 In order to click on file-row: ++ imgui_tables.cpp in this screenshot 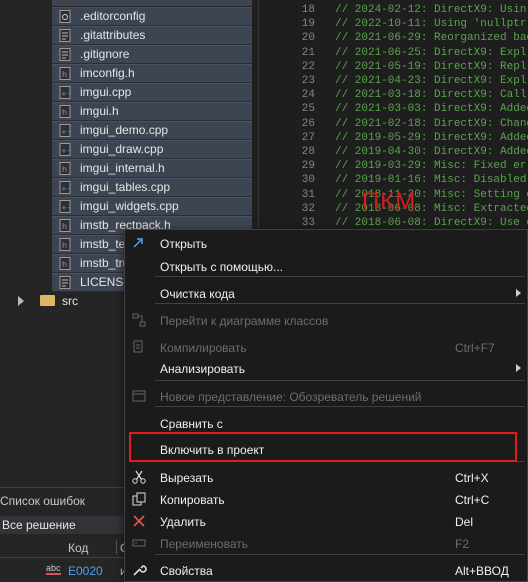, I will do `click(126, 187)`.